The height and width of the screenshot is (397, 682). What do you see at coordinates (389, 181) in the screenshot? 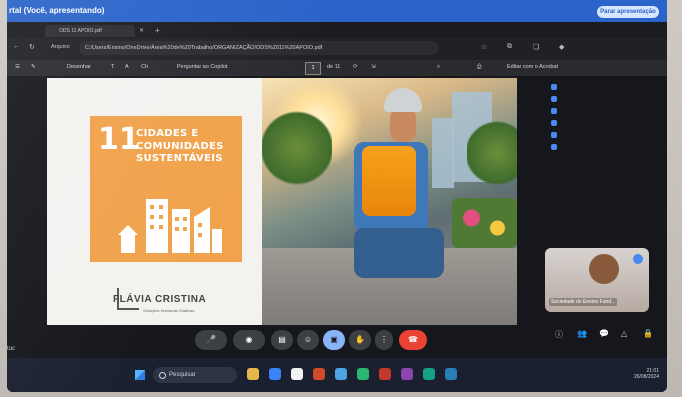
I see `safety-vest` at bounding box center [389, 181].